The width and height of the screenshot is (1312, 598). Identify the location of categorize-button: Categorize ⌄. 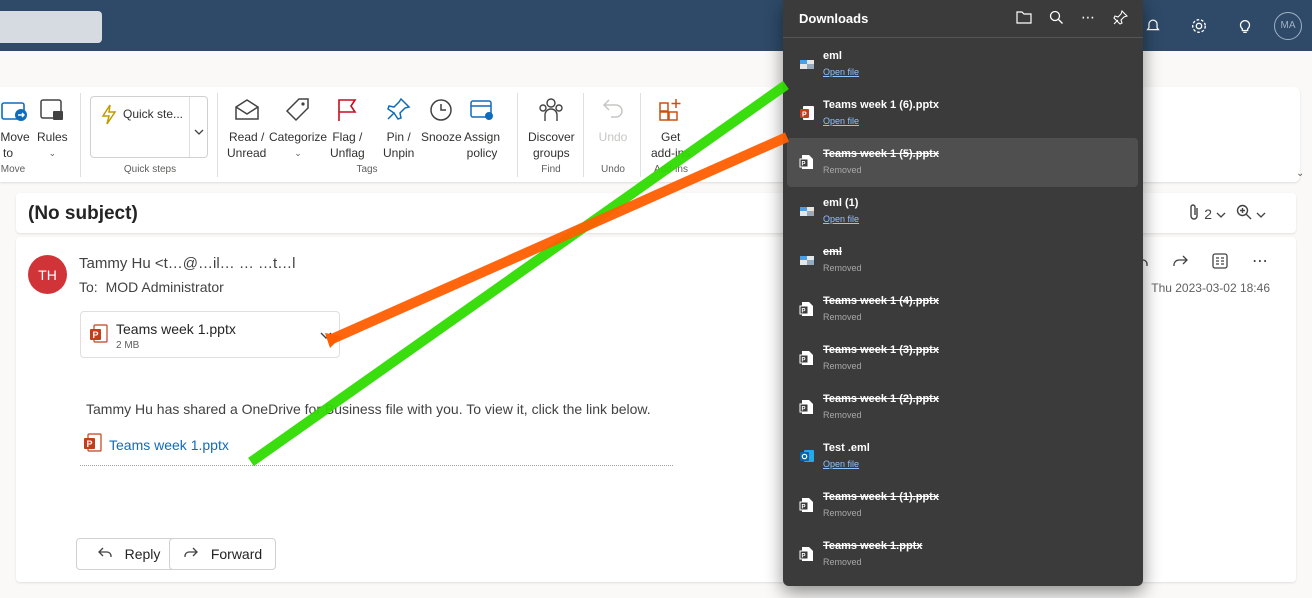
(298, 128).